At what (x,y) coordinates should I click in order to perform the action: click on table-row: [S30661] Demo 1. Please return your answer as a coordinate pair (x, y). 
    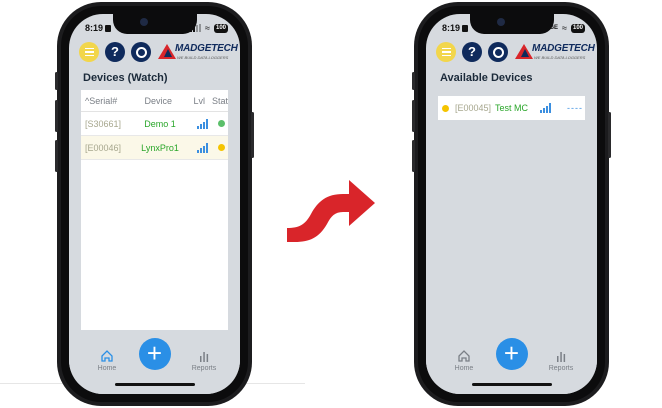
    Looking at the image, I should click on (154, 124).